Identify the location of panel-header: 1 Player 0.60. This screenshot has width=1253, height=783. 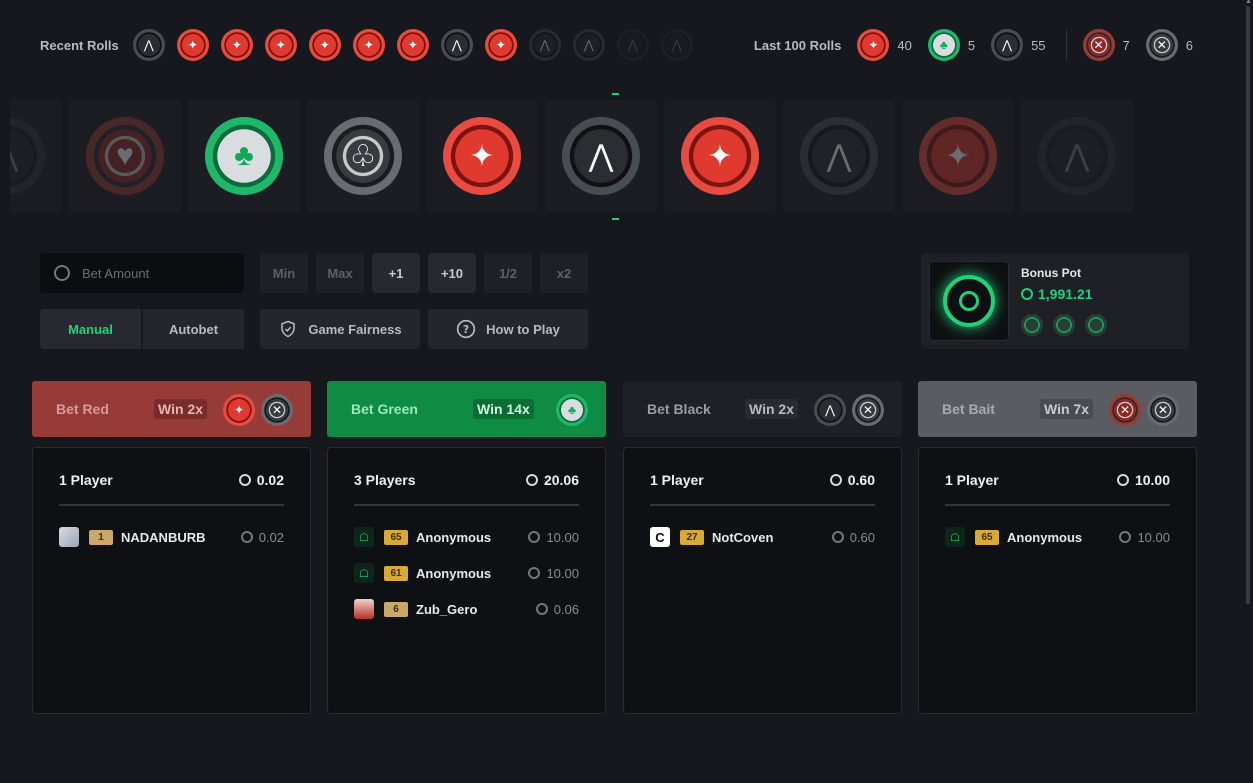
(762, 477).